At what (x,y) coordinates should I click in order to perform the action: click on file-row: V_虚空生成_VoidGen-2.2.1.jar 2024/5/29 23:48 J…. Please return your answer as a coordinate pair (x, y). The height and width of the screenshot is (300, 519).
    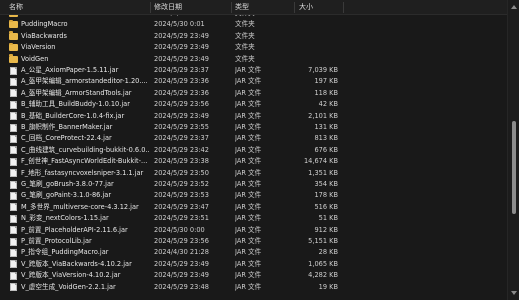
    Looking at the image, I should click on (253, 287).